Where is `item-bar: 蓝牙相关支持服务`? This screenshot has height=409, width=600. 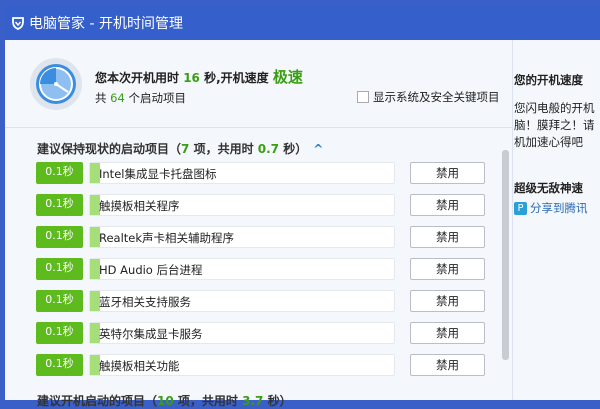 item-bar: 蓝牙相关支持服务 is located at coordinates (242, 301).